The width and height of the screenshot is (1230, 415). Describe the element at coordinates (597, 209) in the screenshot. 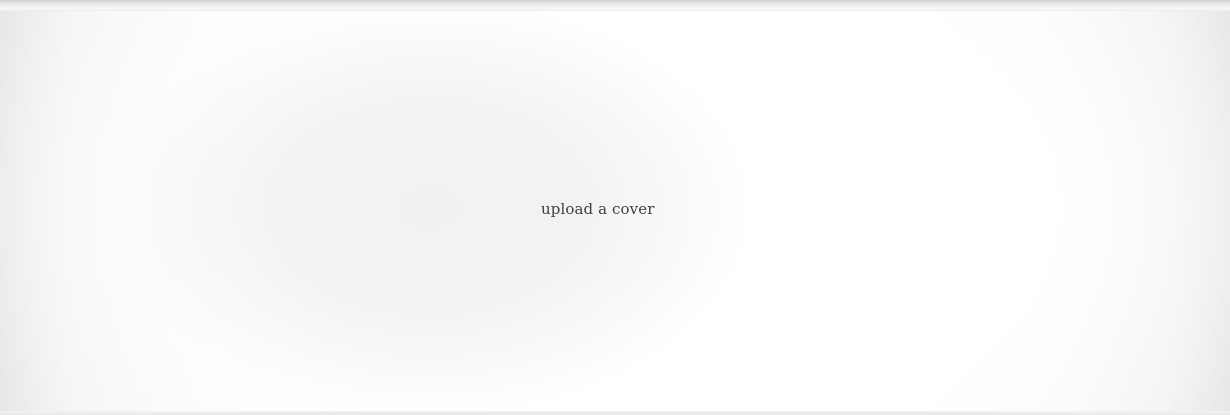

I see `upload-cover-label: upload a cover` at that location.